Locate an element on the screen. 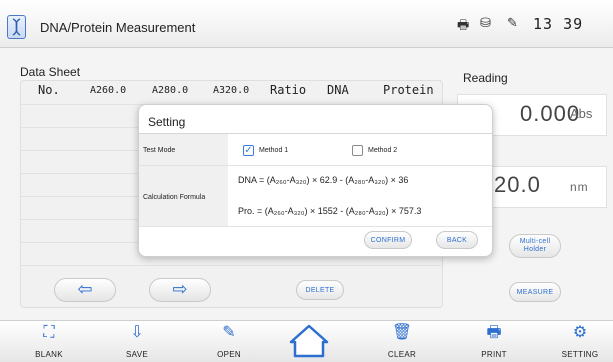  multi-cell-holder-button: Multi-cell Holder is located at coordinates (535, 246).